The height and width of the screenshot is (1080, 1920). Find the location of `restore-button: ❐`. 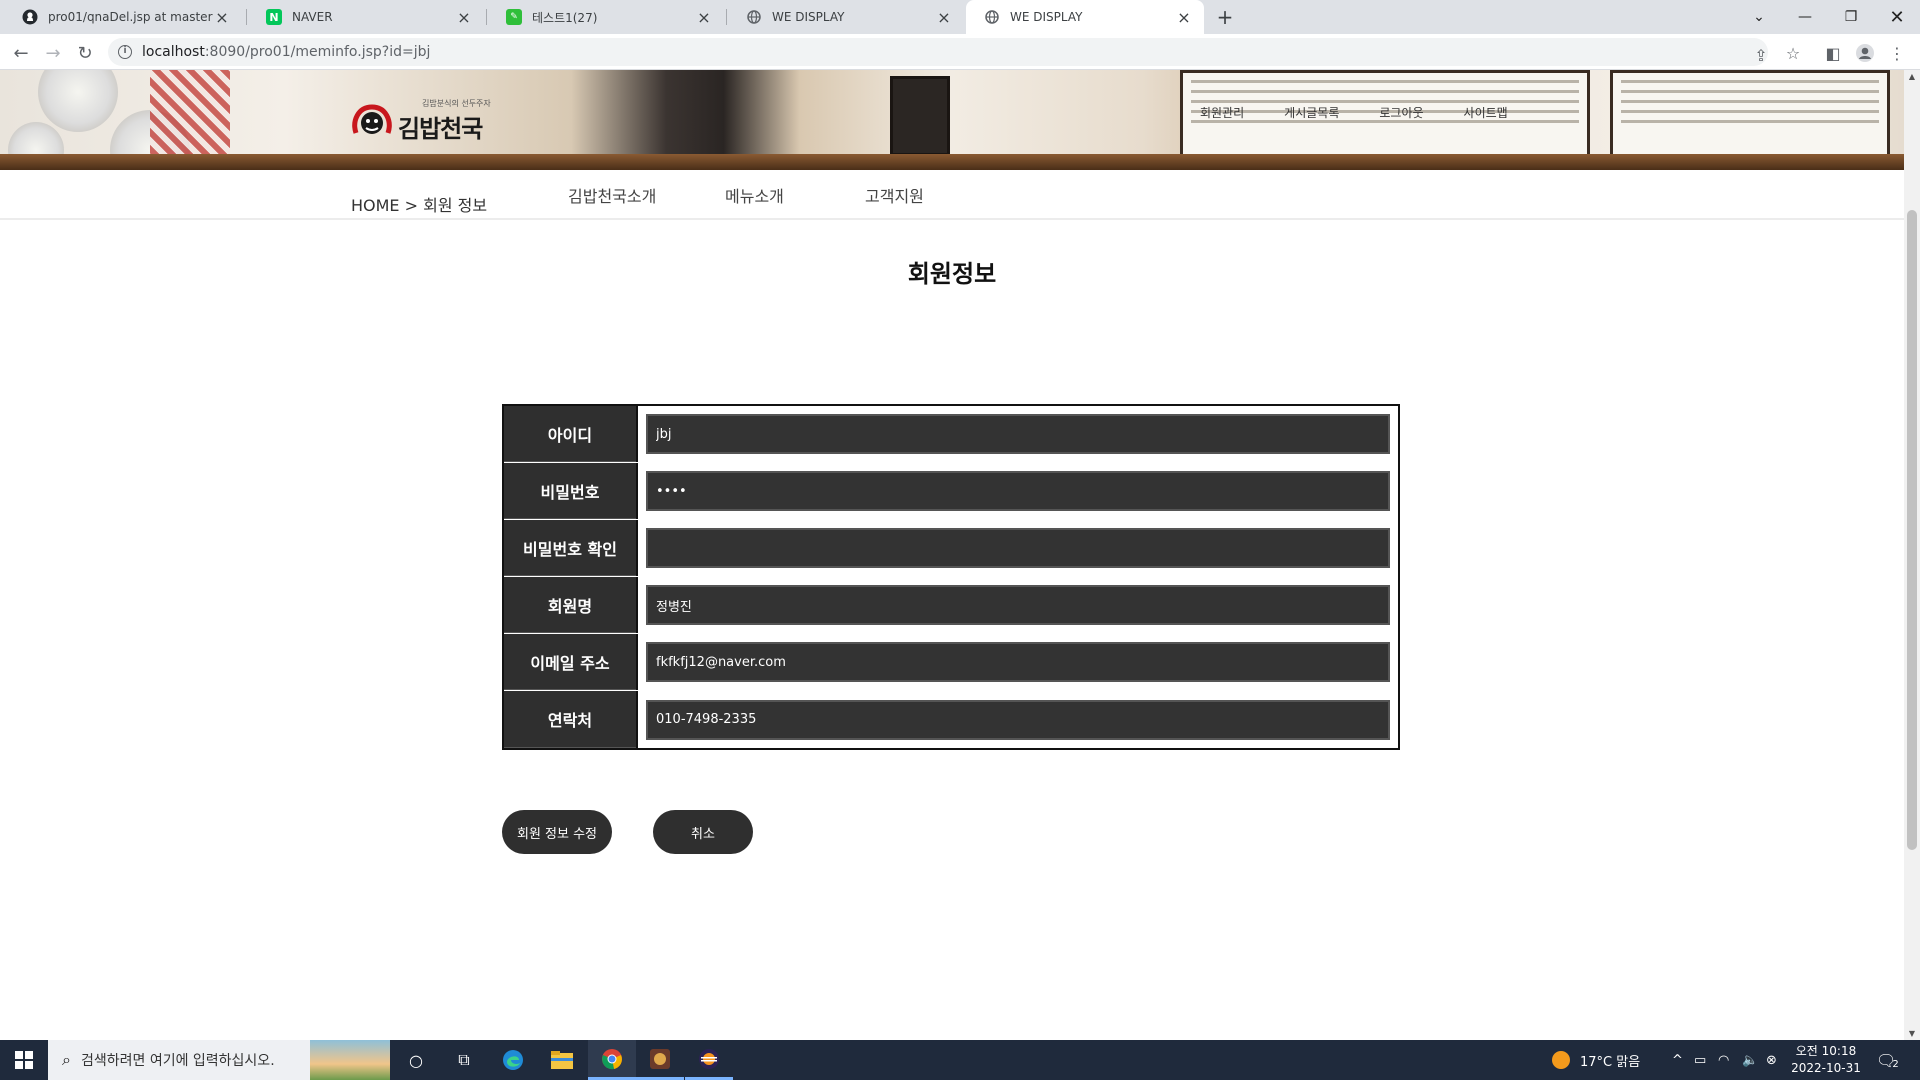

restore-button: ❐ is located at coordinates (1851, 17).